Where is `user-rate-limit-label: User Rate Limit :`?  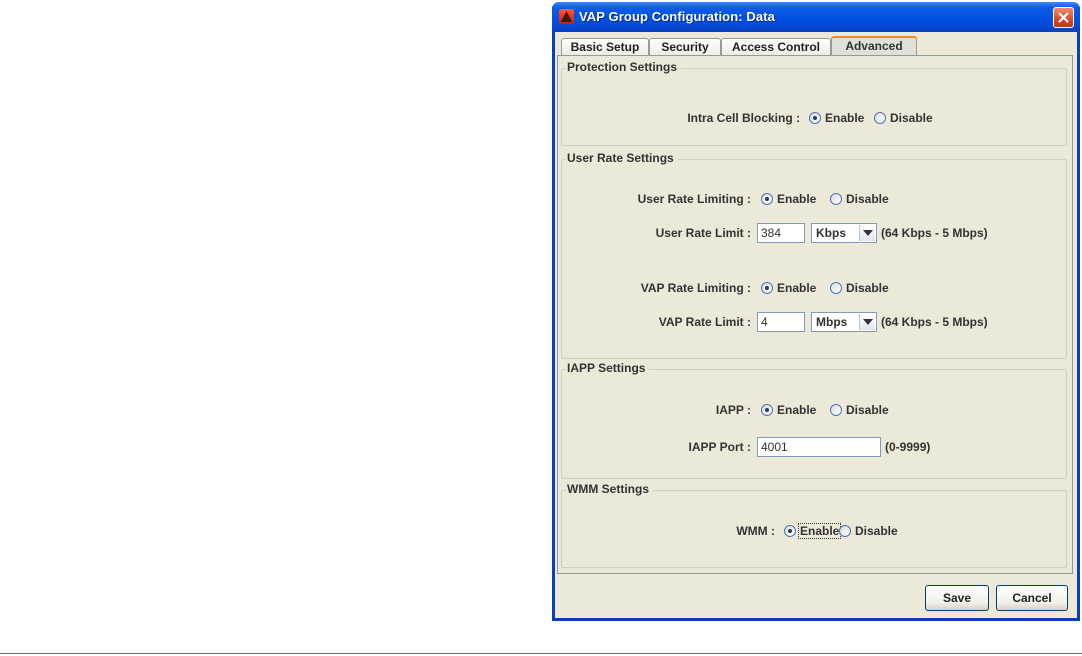 user-rate-limit-label: User Rate Limit : is located at coordinates (703, 233).